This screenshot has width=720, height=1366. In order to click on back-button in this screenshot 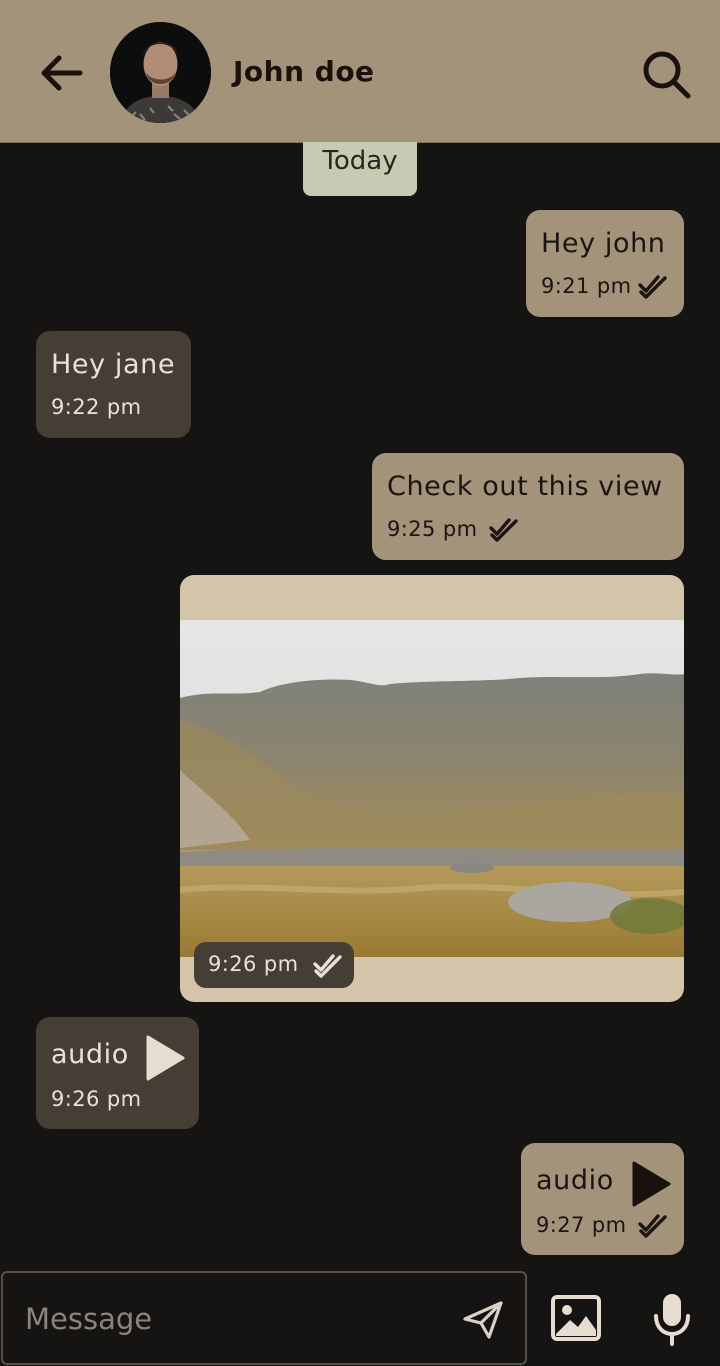, I will do `click(62, 73)`.